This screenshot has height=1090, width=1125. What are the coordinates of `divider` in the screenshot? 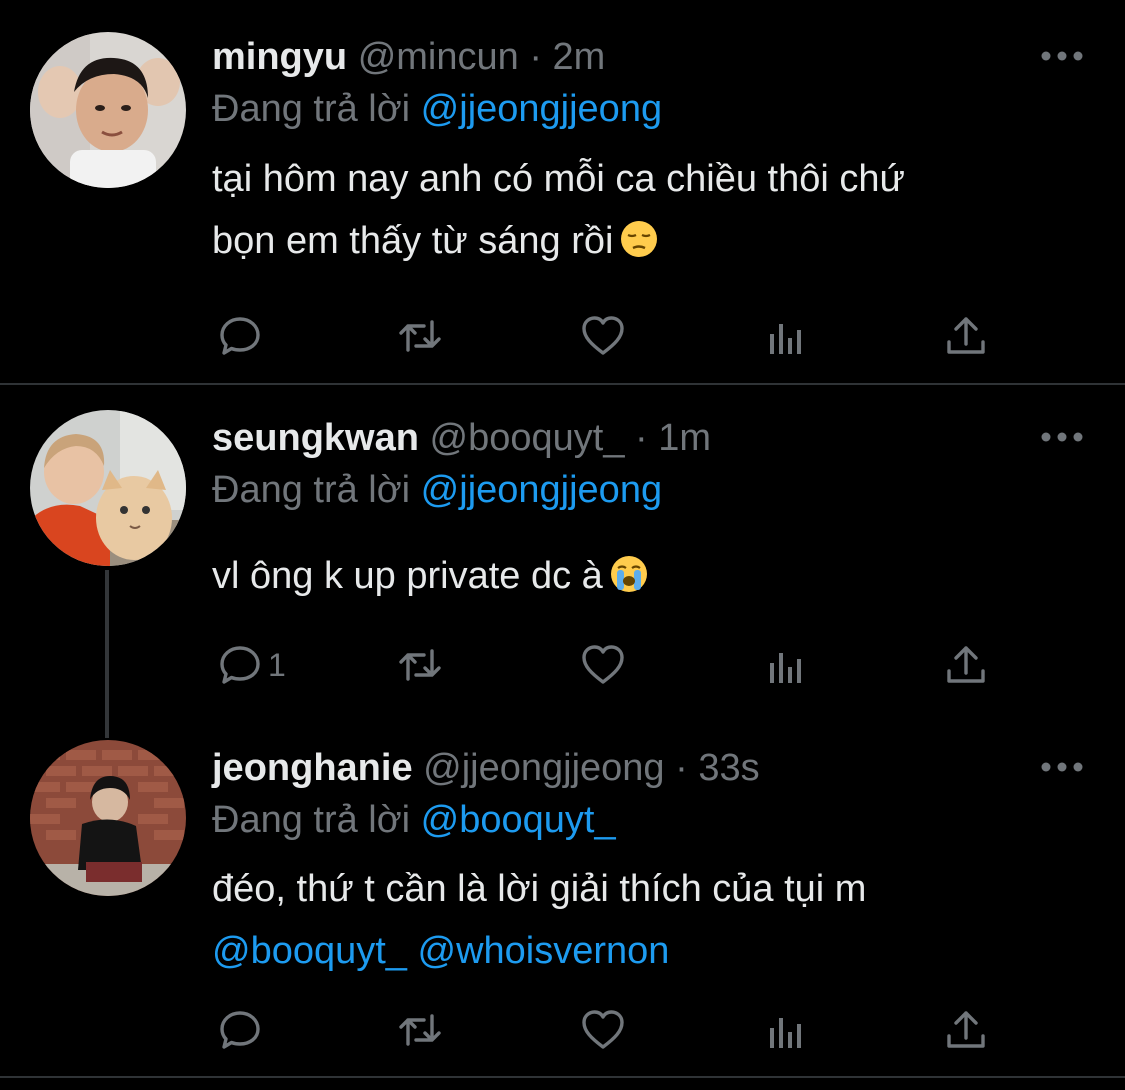 It's located at (562, 1077).